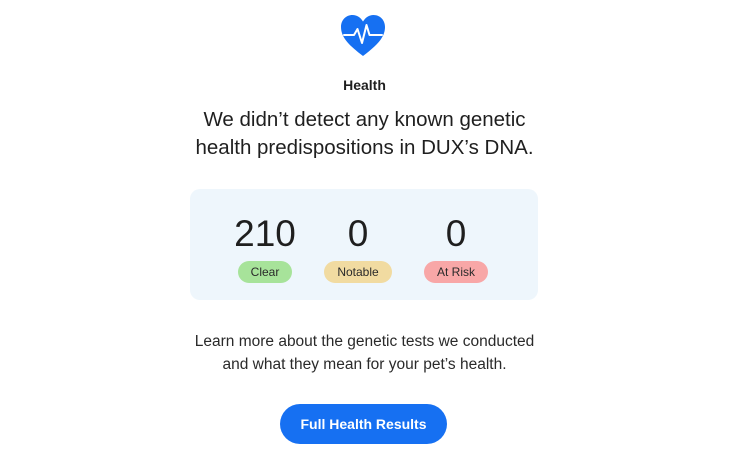  Describe the element at coordinates (265, 272) in the screenshot. I see `clear-badge: Clear` at that location.